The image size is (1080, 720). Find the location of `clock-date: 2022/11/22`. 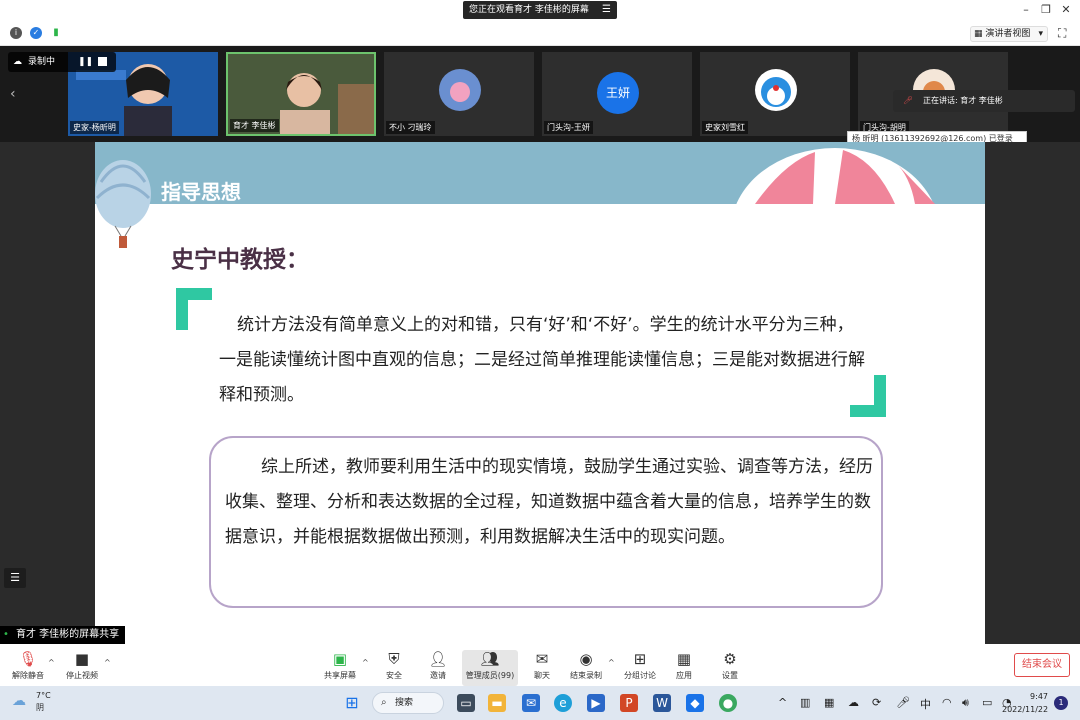

clock-date: 2022/11/22 is located at coordinates (1025, 709).